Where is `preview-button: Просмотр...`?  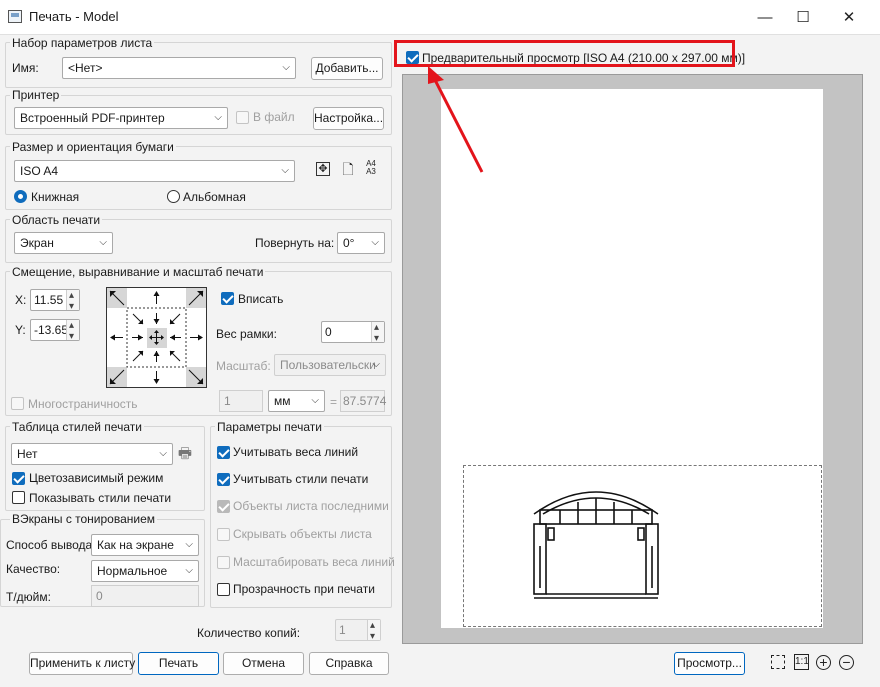
preview-button: Просмотр... is located at coordinates (709, 663).